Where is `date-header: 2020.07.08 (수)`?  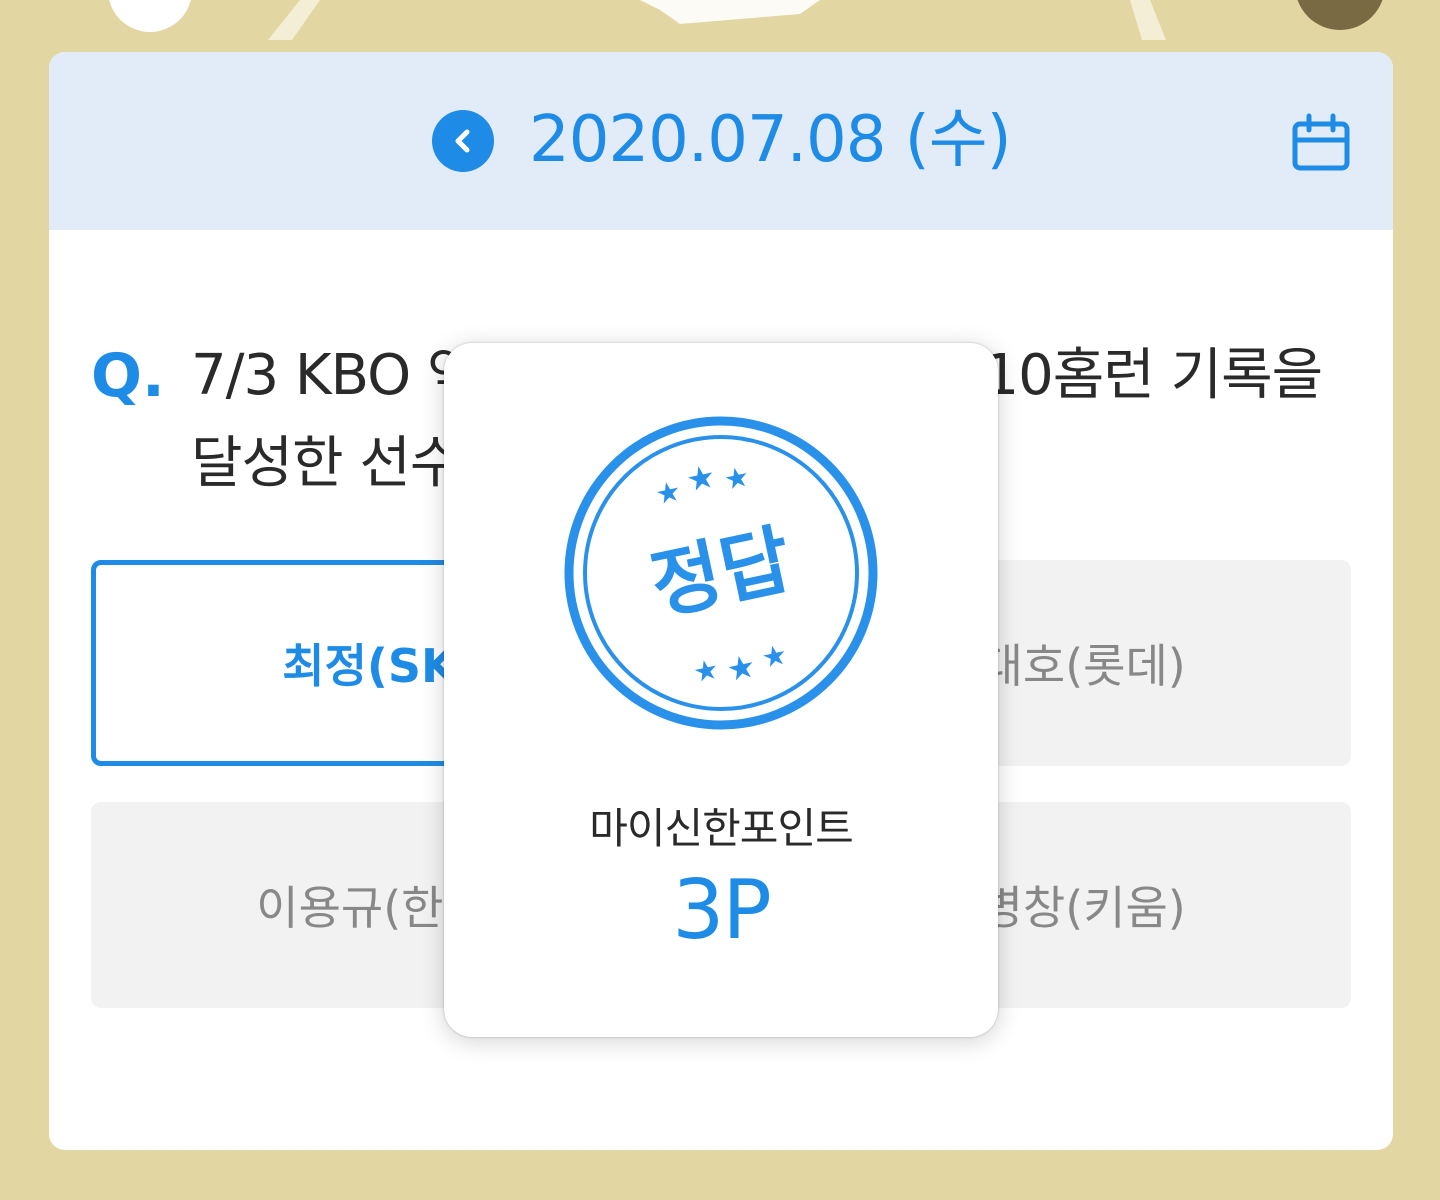
date-header: 2020.07.08 (수) is located at coordinates (721, 141).